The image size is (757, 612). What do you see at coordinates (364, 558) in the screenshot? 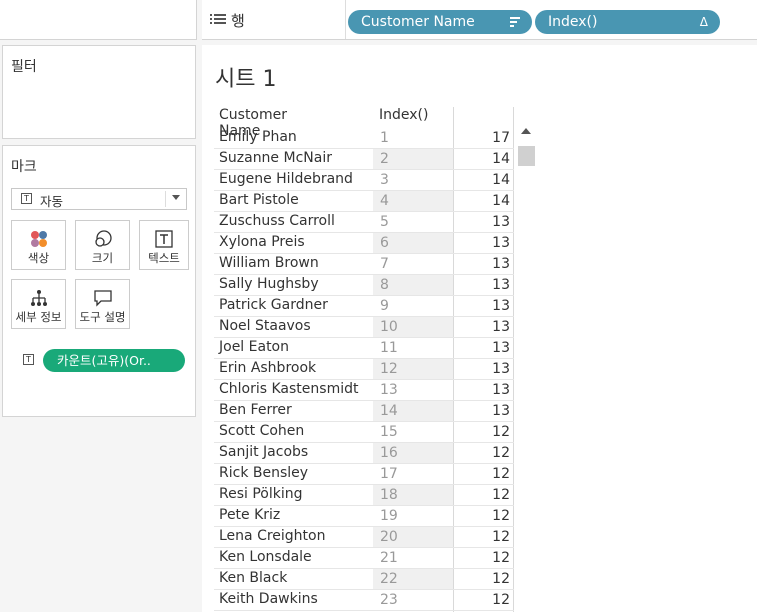
I see `table-row: Ken Lonsdale 21 12` at bounding box center [364, 558].